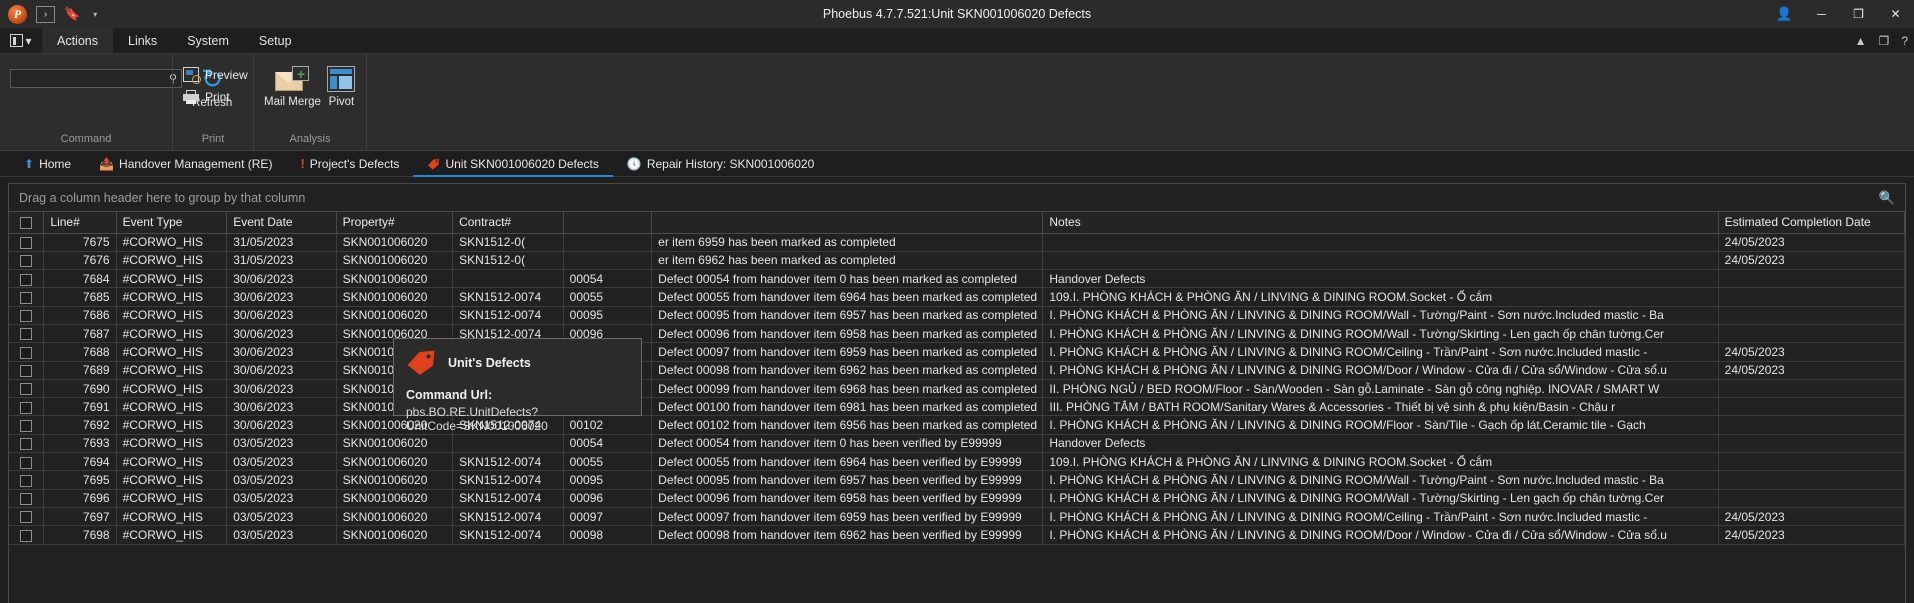 Image resolution: width=1914 pixels, height=603 pixels. Describe the element at coordinates (1812, 425) in the screenshot. I see `cell-estimated-completion-date` at that location.